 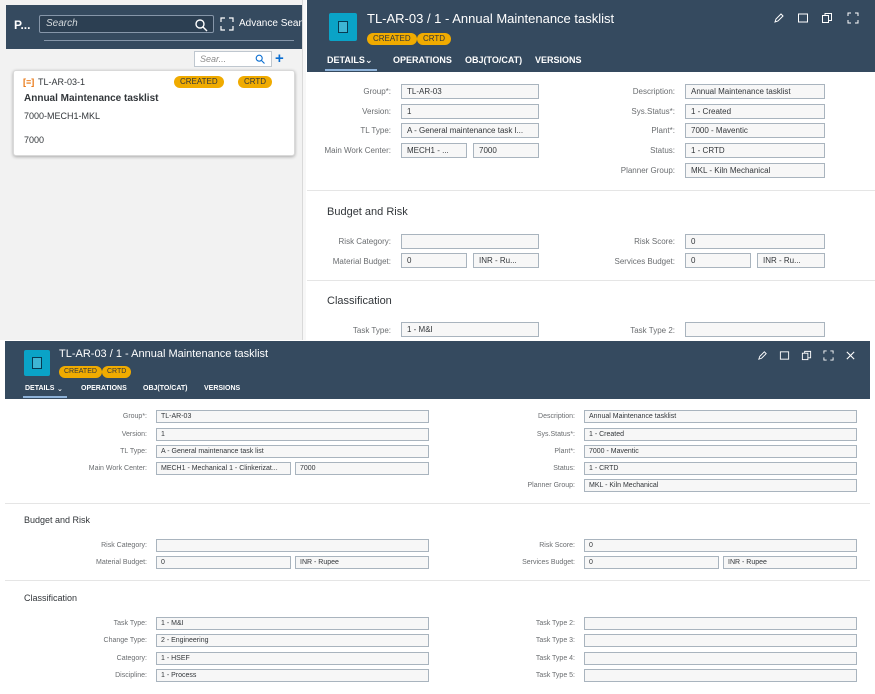 What do you see at coordinates (62, 116) in the screenshot?
I see `list-item-subtitle: 7000-MECH1-MKL` at bounding box center [62, 116].